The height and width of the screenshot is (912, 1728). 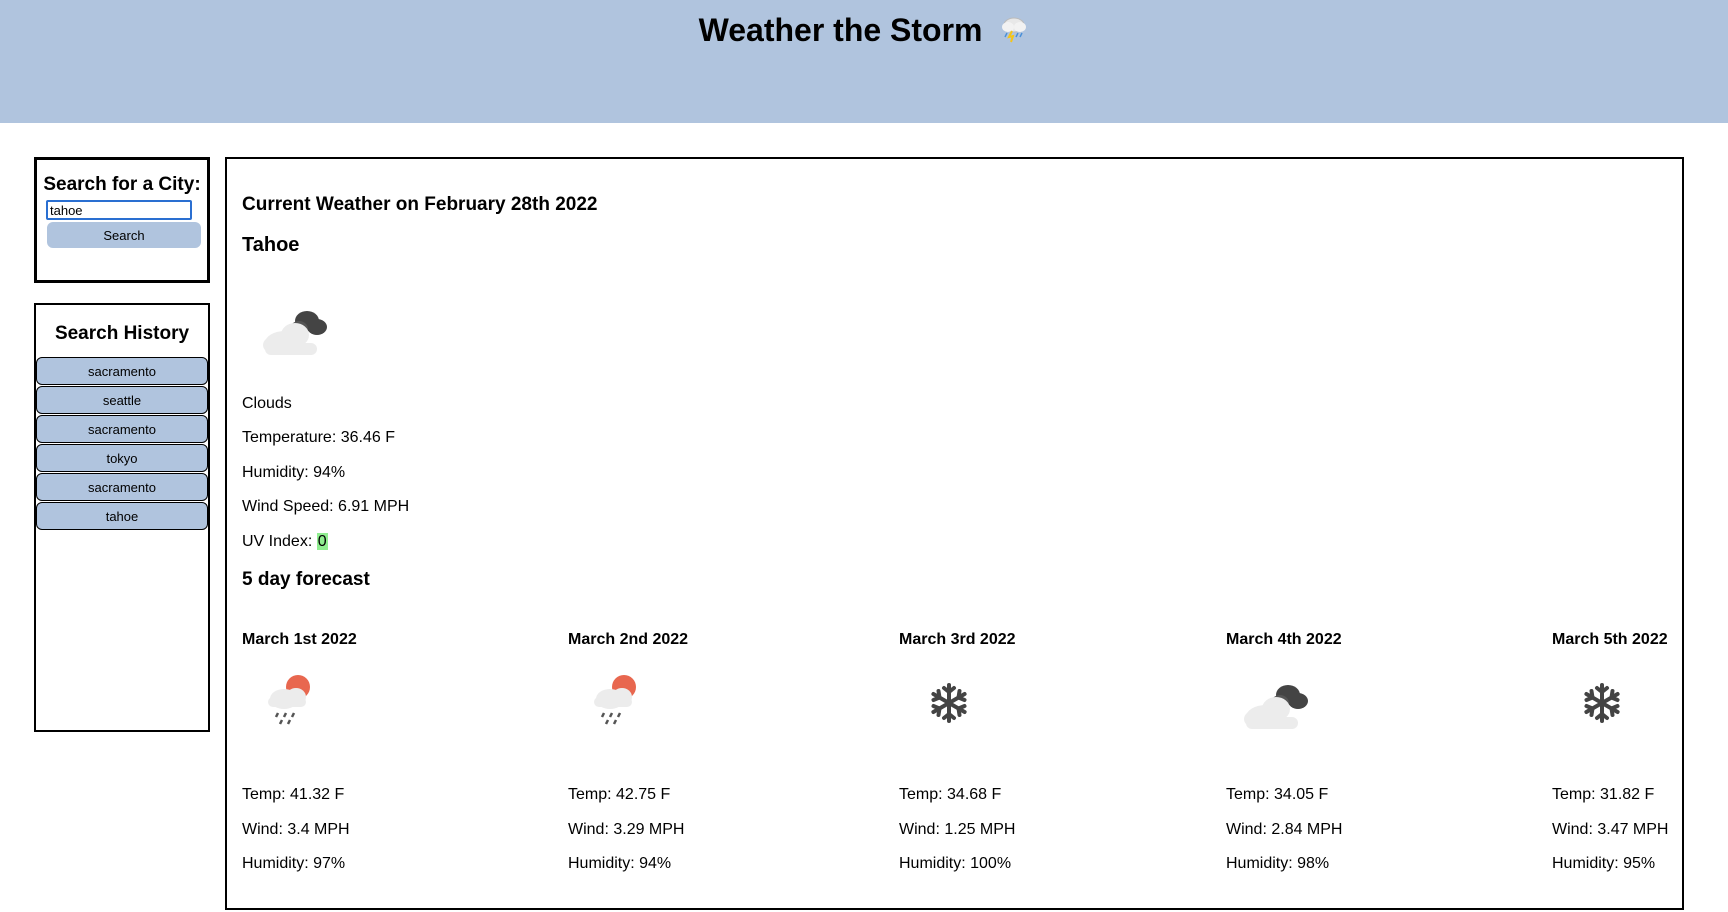 What do you see at coordinates (271, 245) in the screenshot?
I see `city-name: Tahoe` at bounding box center [271, 245].